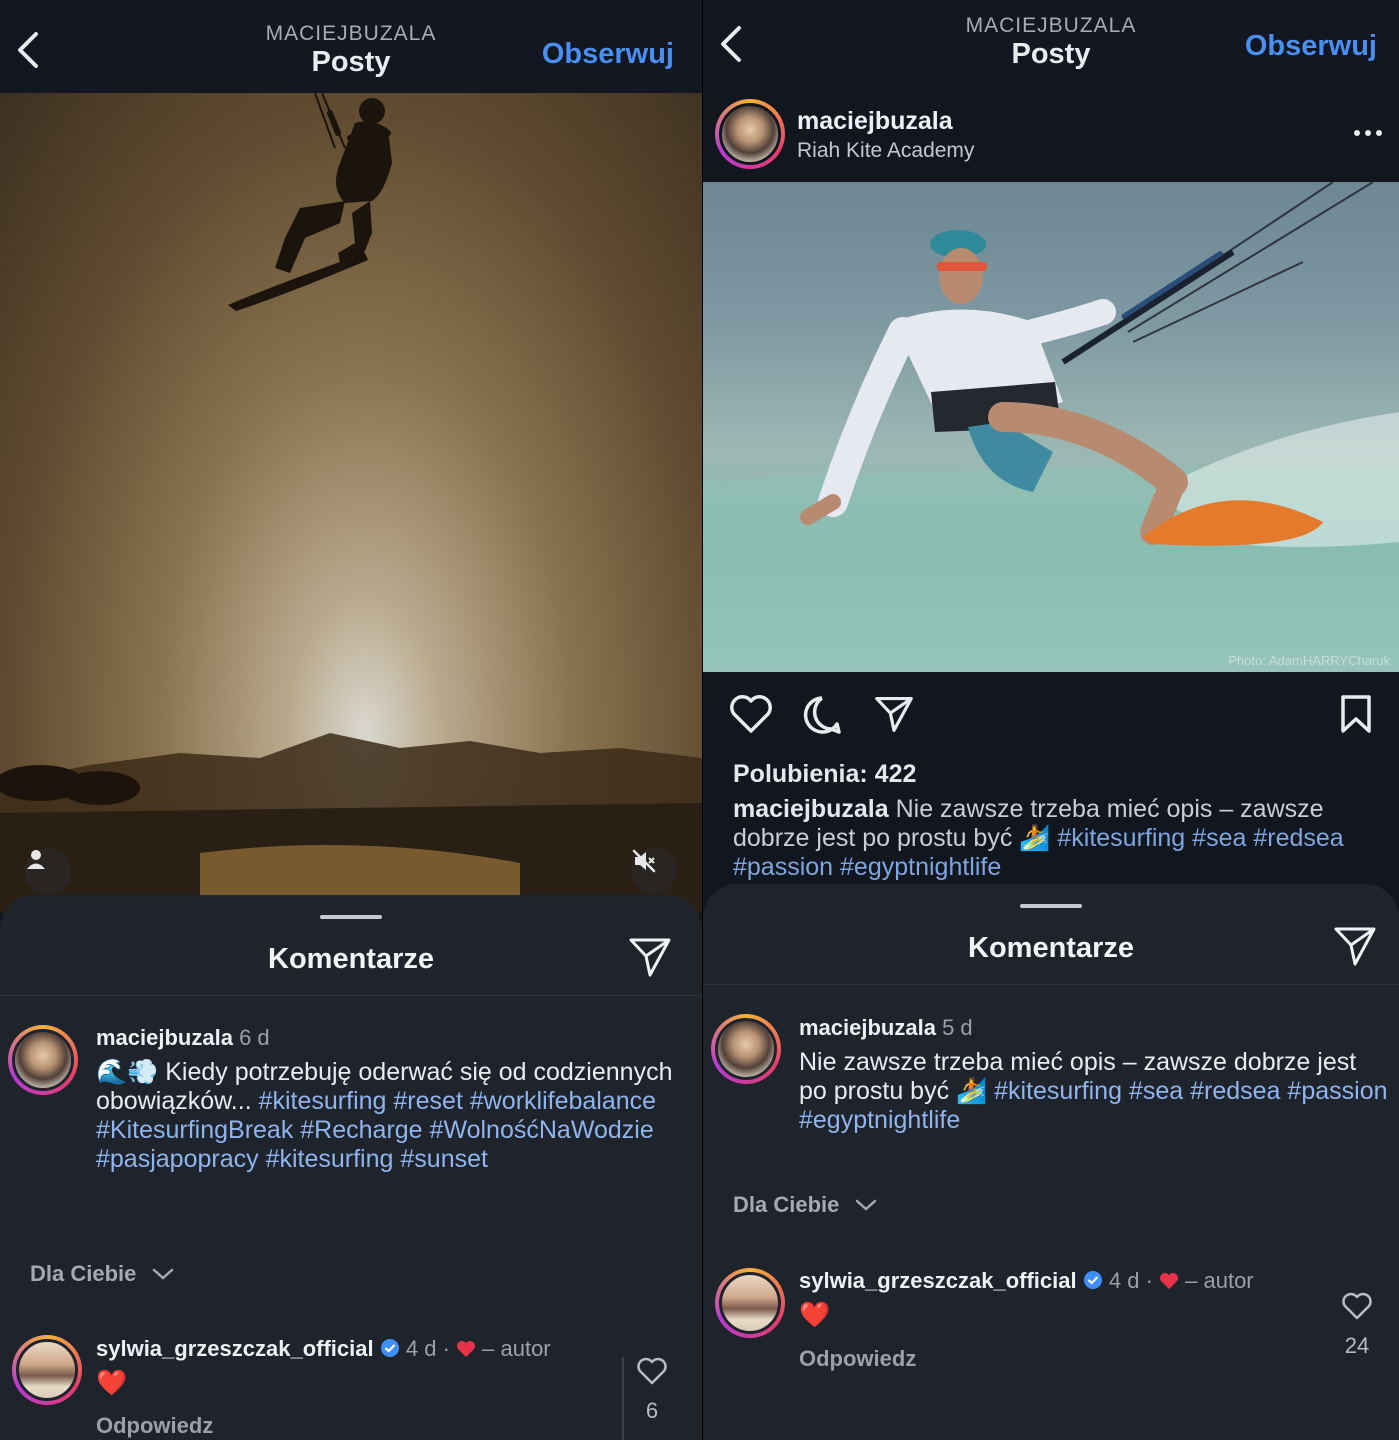 This screenshot has height=1440, width=1399. Describe the element at coordinates (444, 1159) in the screenshot. I see `hashtag: #sunset` at that location.